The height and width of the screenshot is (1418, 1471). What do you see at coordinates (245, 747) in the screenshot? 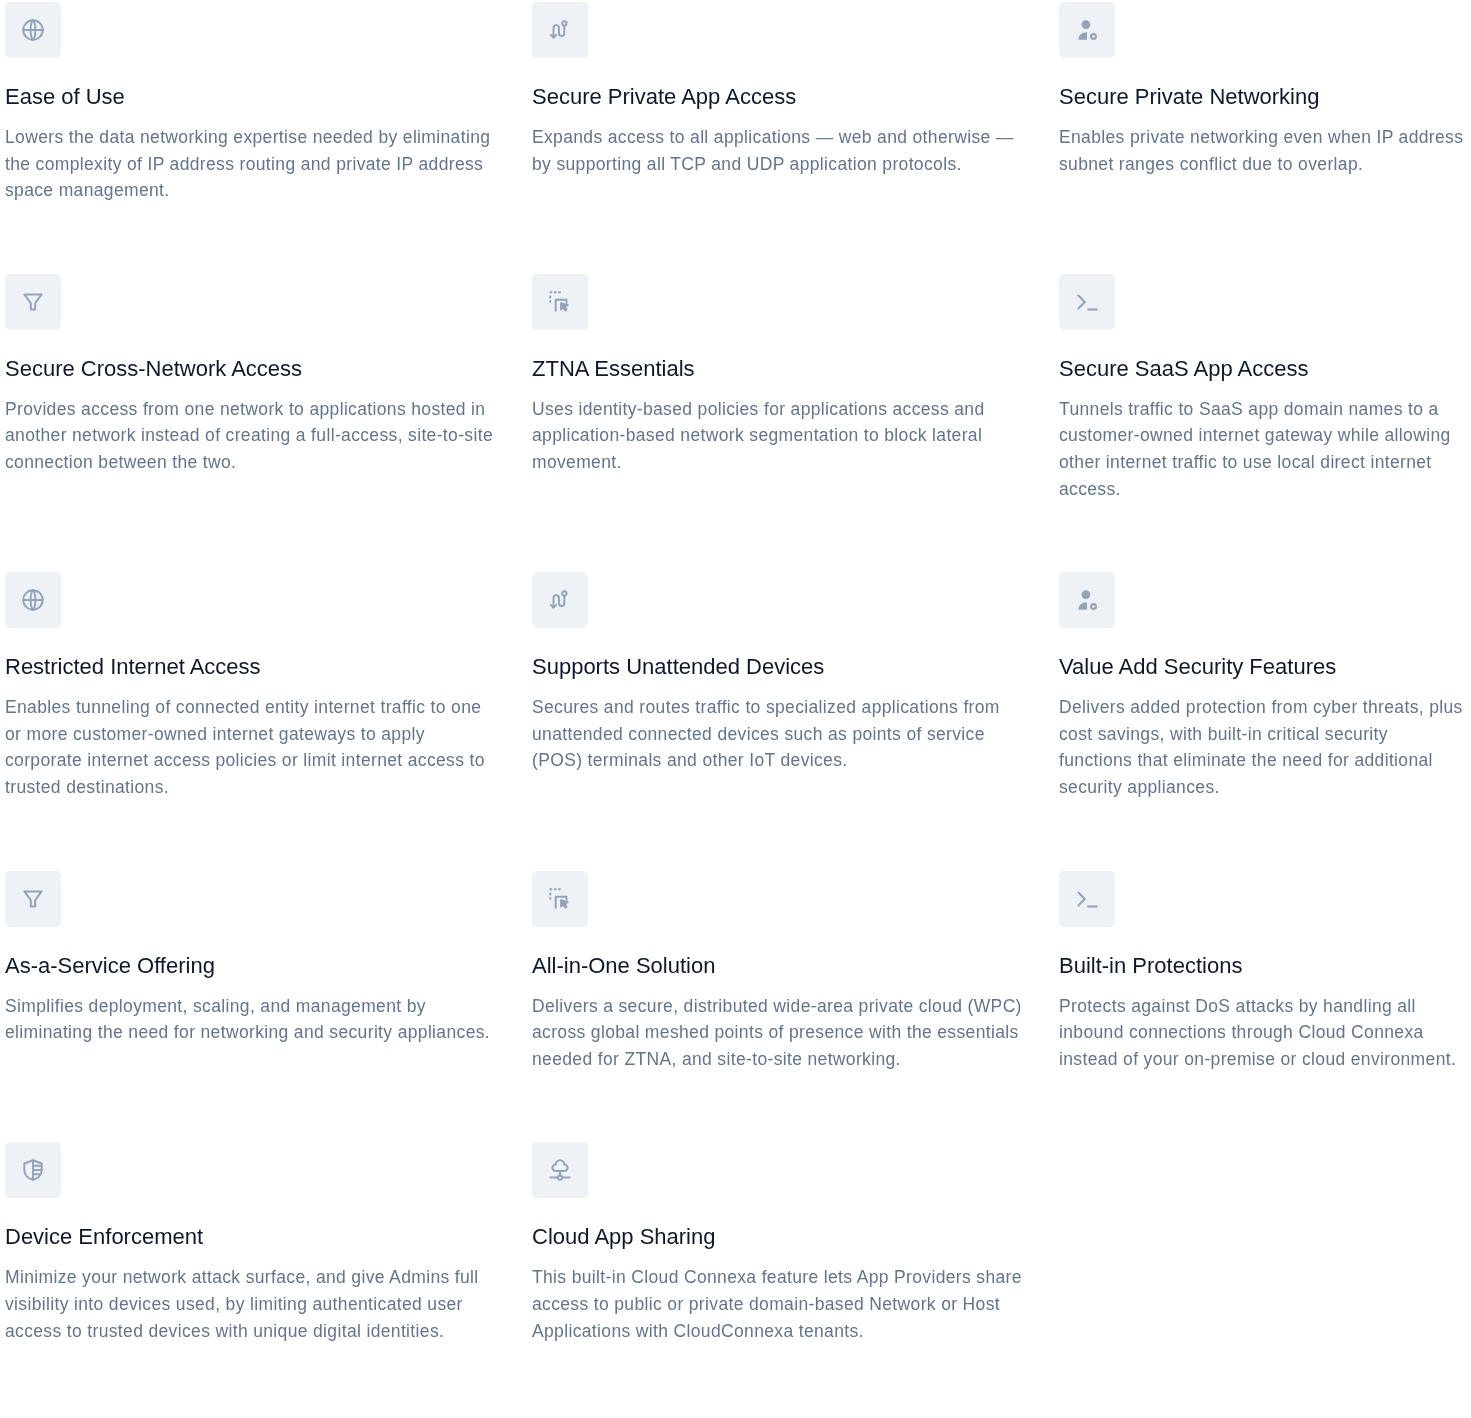
I see `feature-description: Enables tunneling of connected entity internet traffic to one or more customer-owned internet gateways to apply corporate internet access policies or limit internet access to trusted destinations.` at bounding box center [245, 747].